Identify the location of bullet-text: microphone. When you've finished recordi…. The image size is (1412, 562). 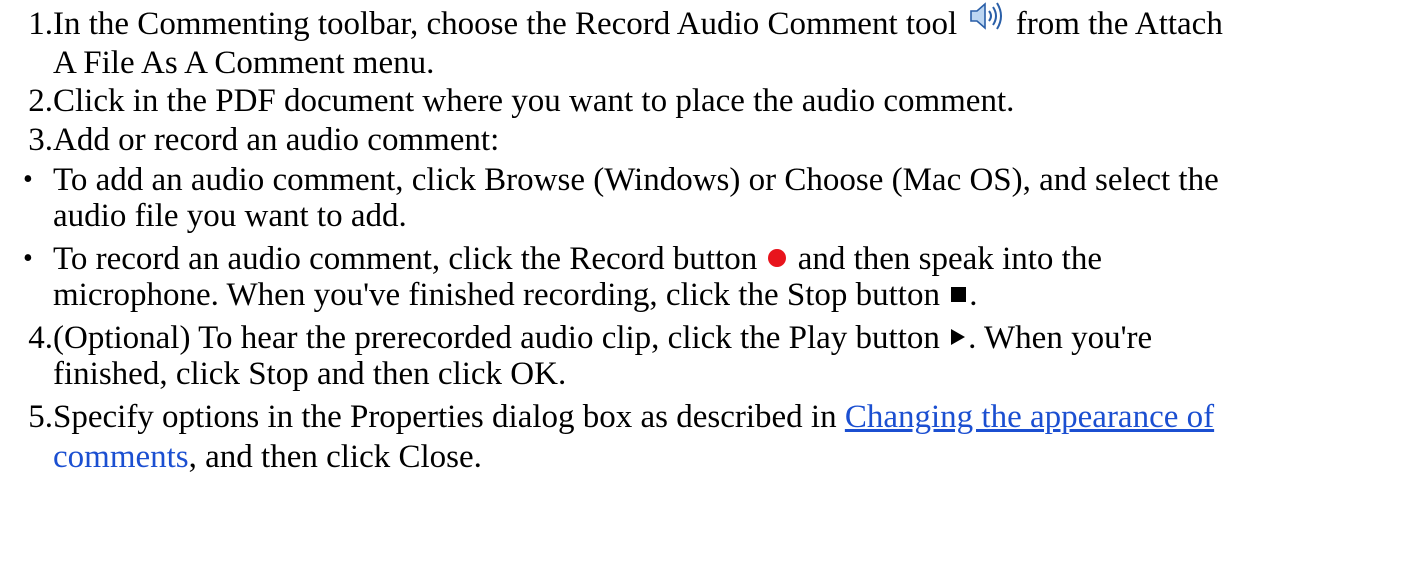
(496, 295).